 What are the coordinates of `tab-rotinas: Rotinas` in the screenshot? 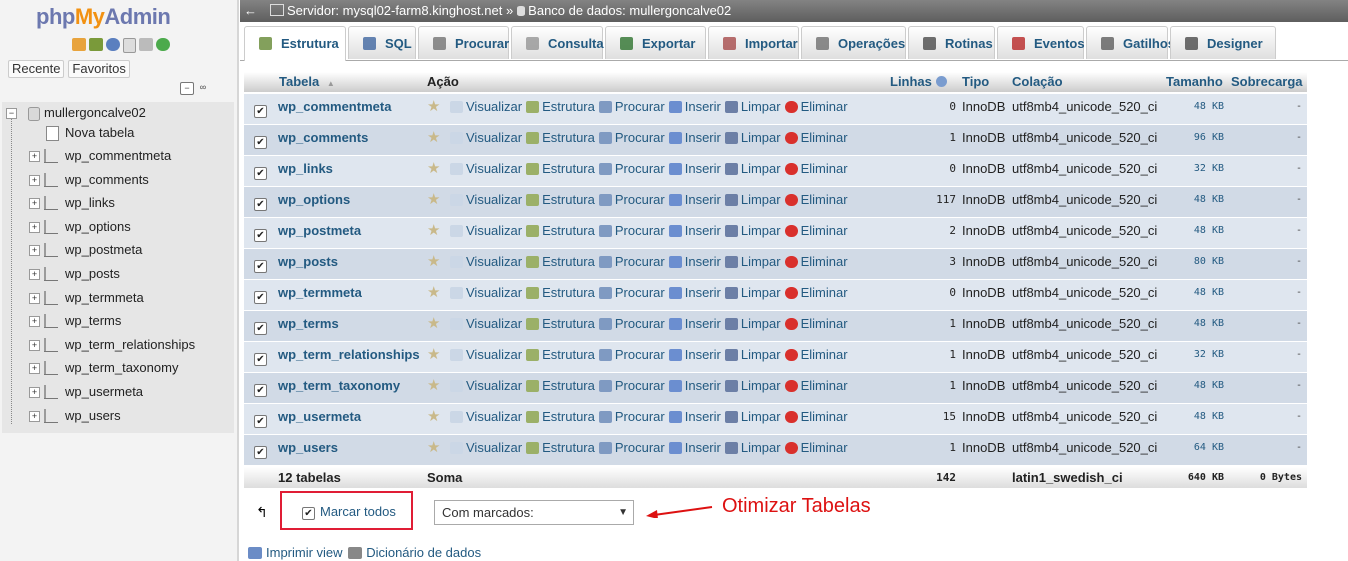 It's located at (951, 42).